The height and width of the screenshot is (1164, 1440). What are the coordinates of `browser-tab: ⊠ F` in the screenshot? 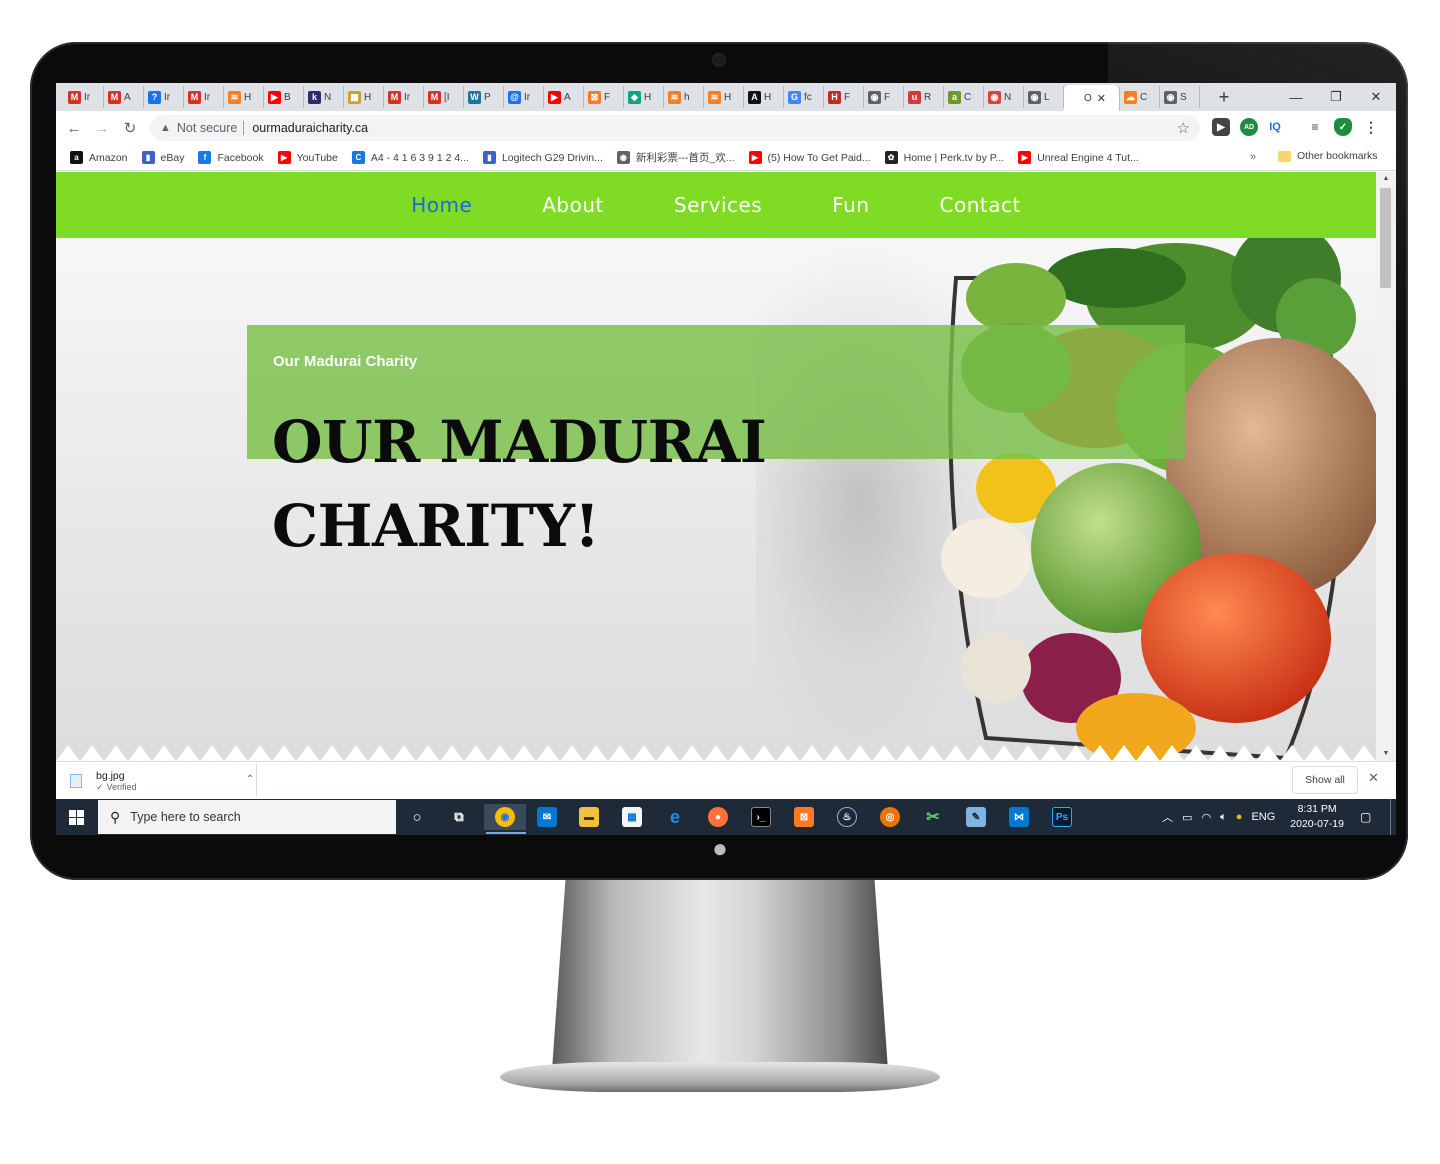 It's located at (604, 97).